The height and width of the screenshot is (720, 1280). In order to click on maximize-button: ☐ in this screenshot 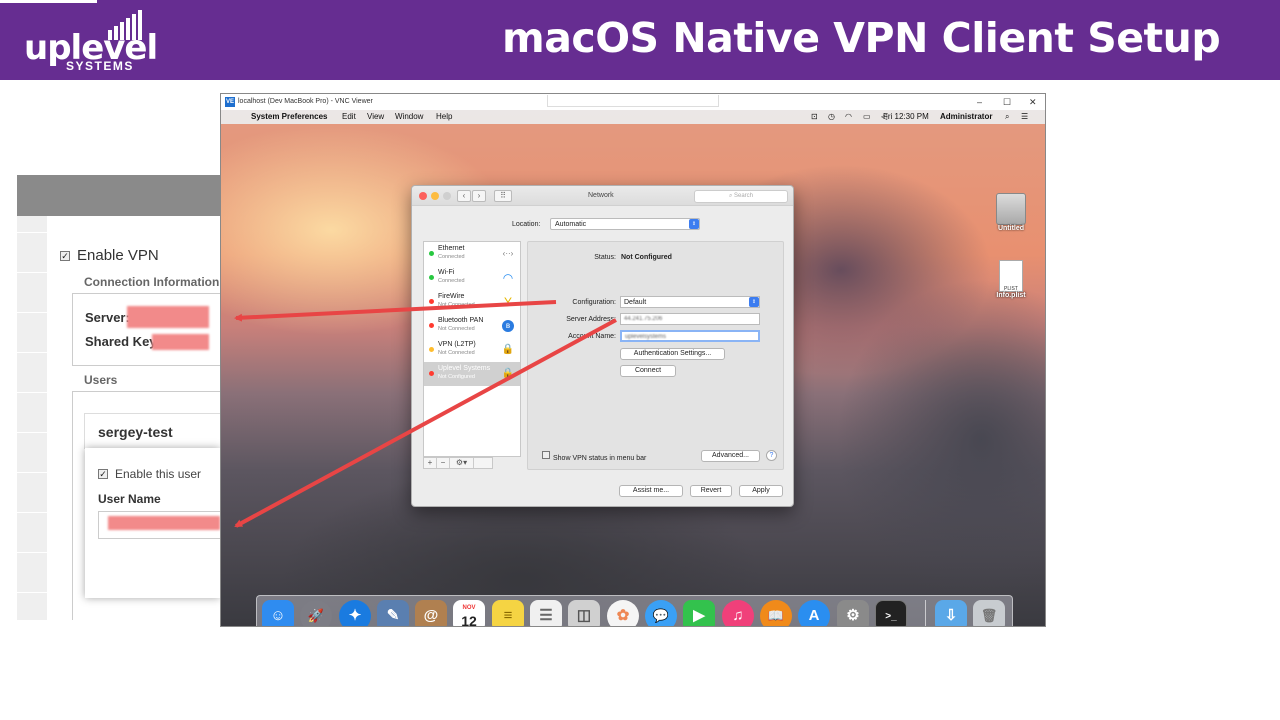, I will do `click(1007, 102)`.